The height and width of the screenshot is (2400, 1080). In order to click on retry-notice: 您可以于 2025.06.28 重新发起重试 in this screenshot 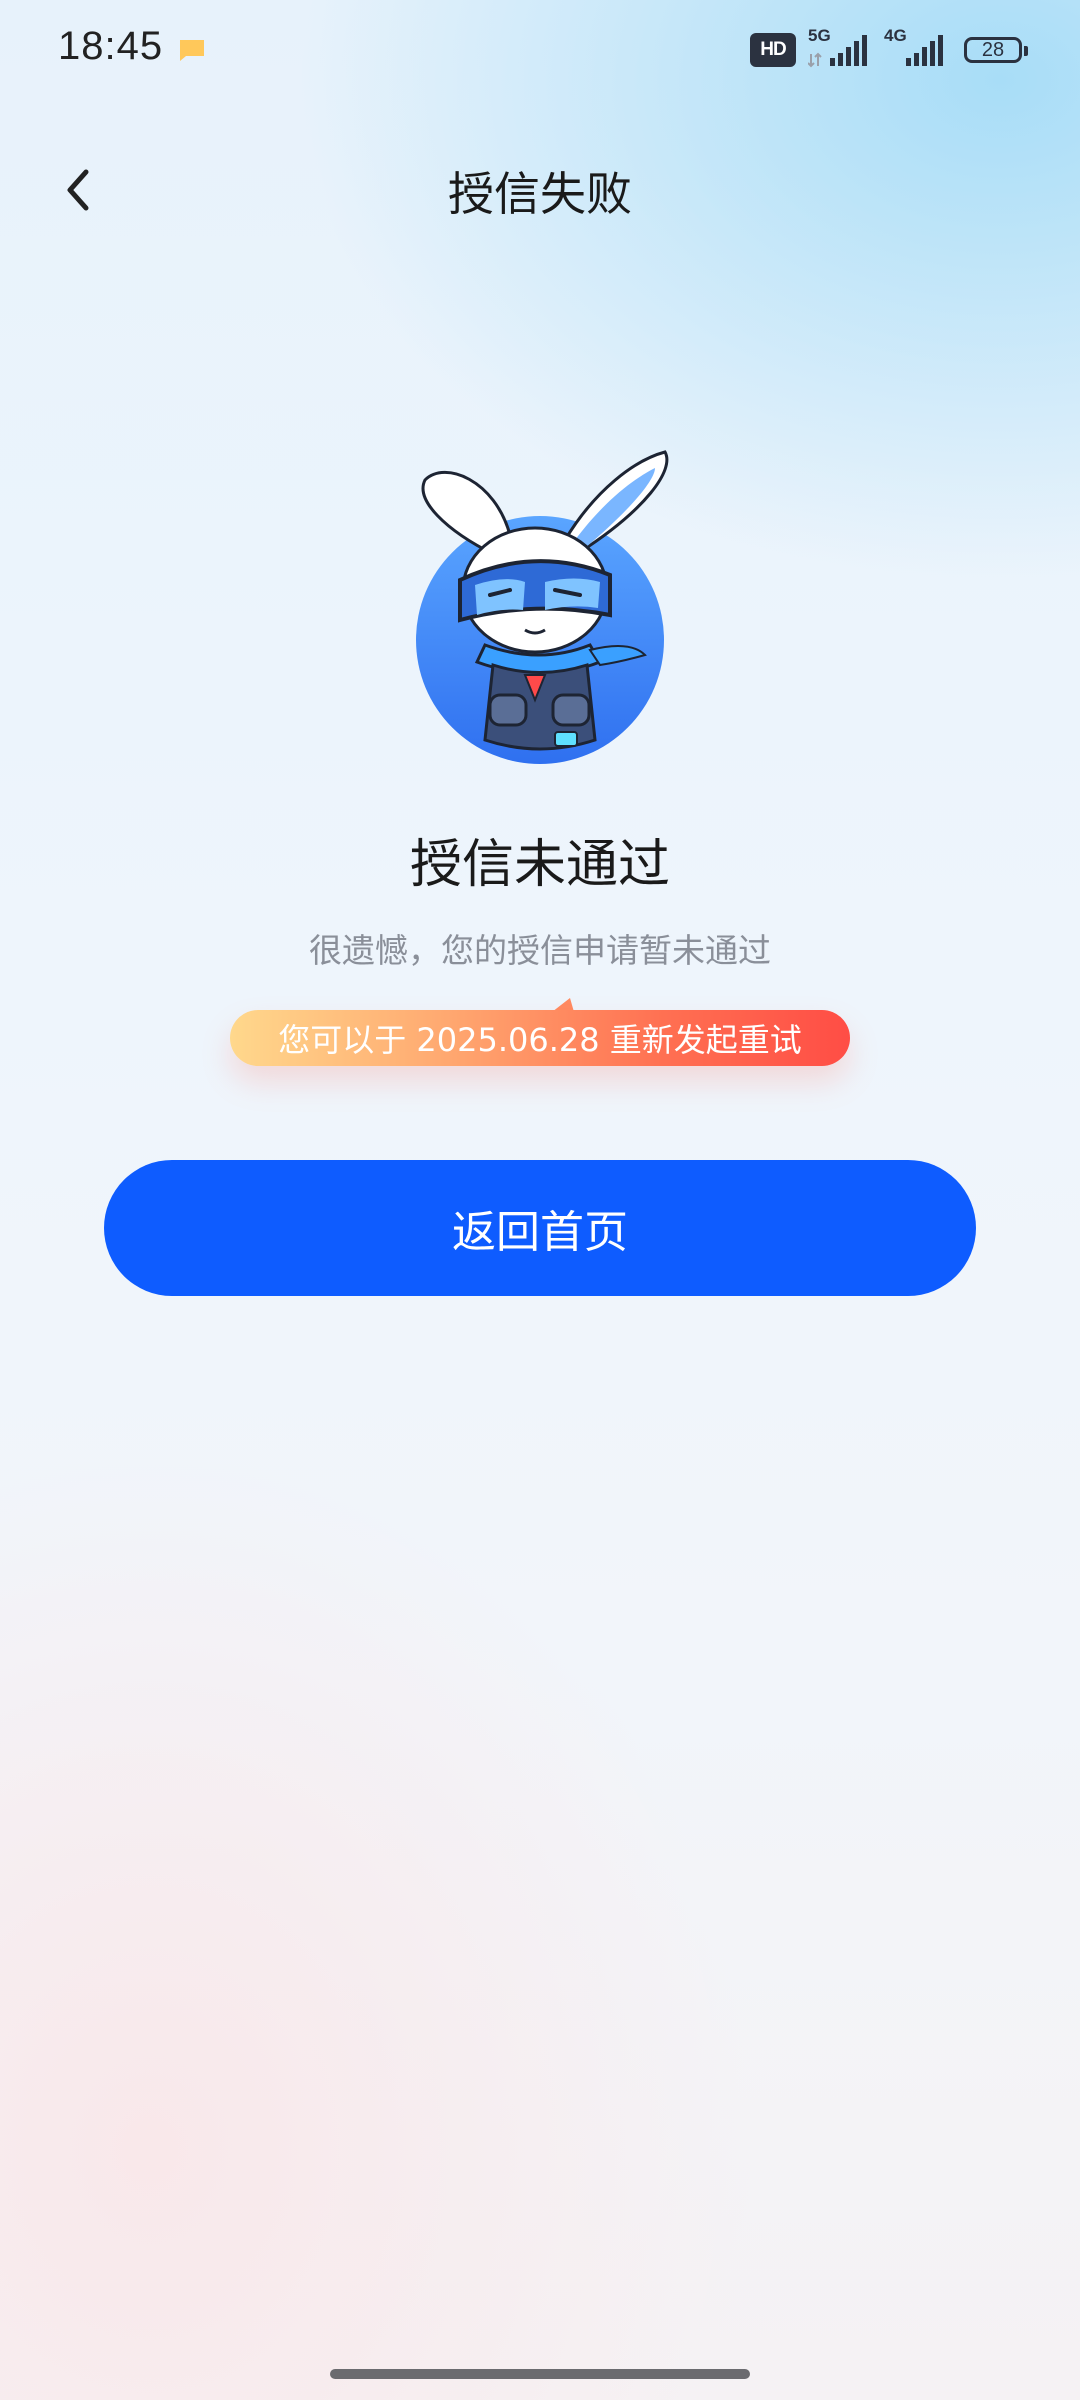, I will do `click(540, 1038)`.